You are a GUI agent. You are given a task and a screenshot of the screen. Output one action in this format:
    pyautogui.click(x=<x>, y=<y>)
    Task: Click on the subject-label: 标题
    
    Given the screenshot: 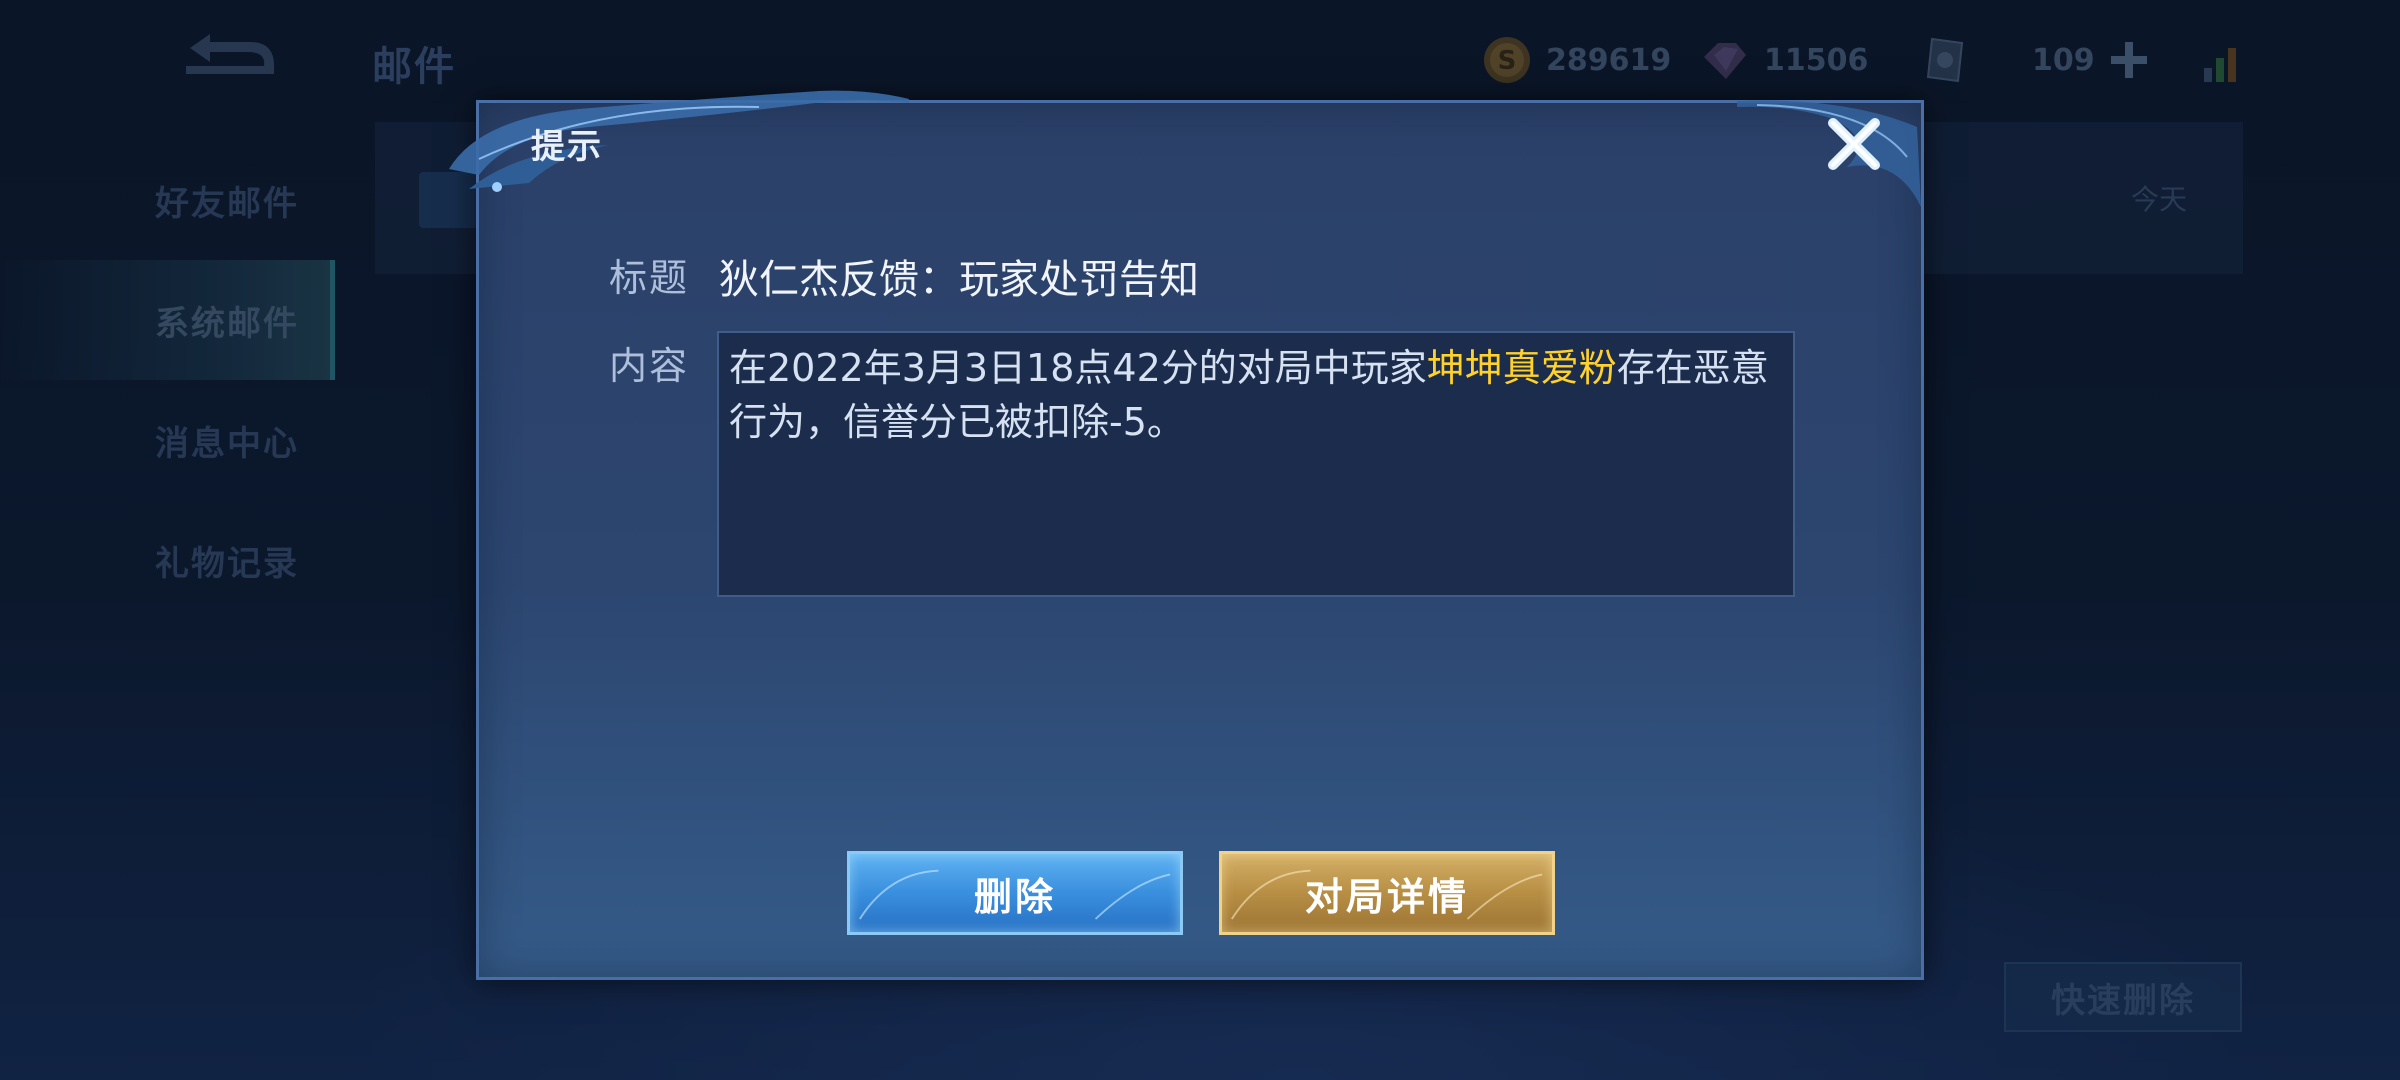 What is the action you would take?
    pyautogui.click(x=649, y=278)
    